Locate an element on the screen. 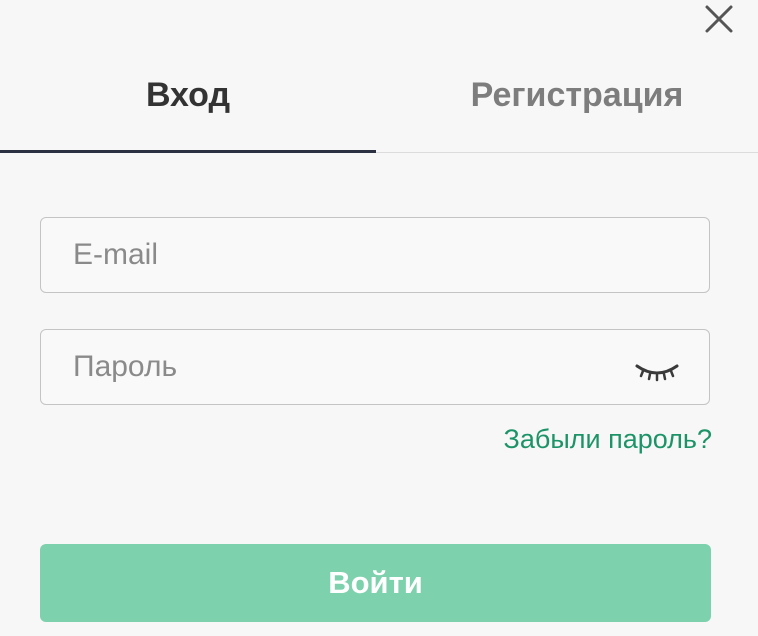 This screenshot has height=636, width=758. tab-register: Регистрация is located at coordinates (567, 108).